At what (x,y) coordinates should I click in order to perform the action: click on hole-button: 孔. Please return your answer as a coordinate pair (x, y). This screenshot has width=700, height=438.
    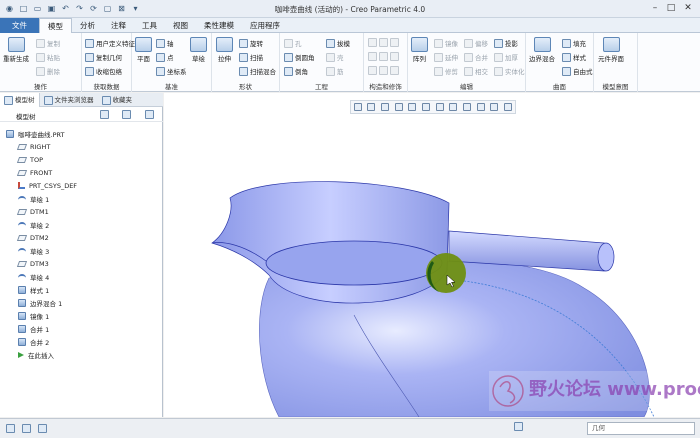
    Looking at the image, I should click on (293, 43).